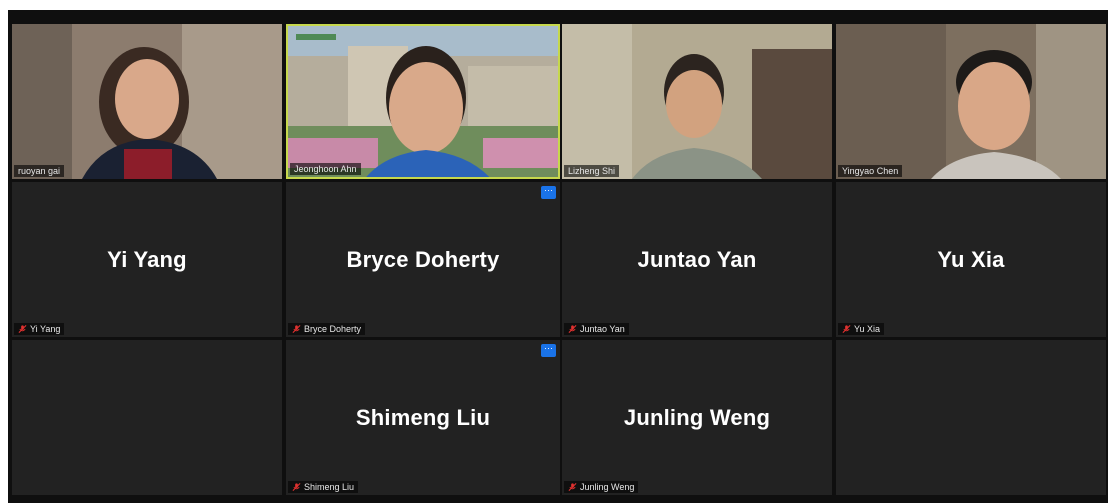 The height and width of the screenshot is (503, 1108). I want to click on participant-name: Bryce Doherty, so click(333, 329).